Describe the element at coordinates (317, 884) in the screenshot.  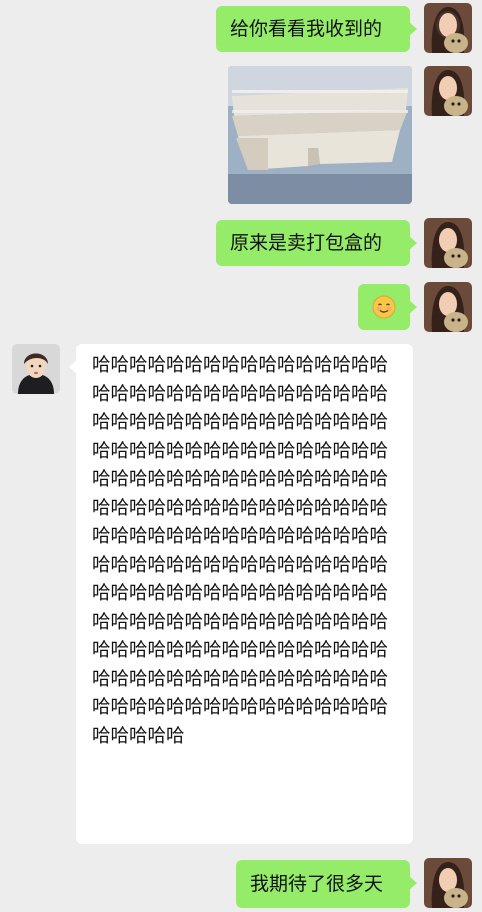
I see `message-text: 我期待了很多天` at that location.